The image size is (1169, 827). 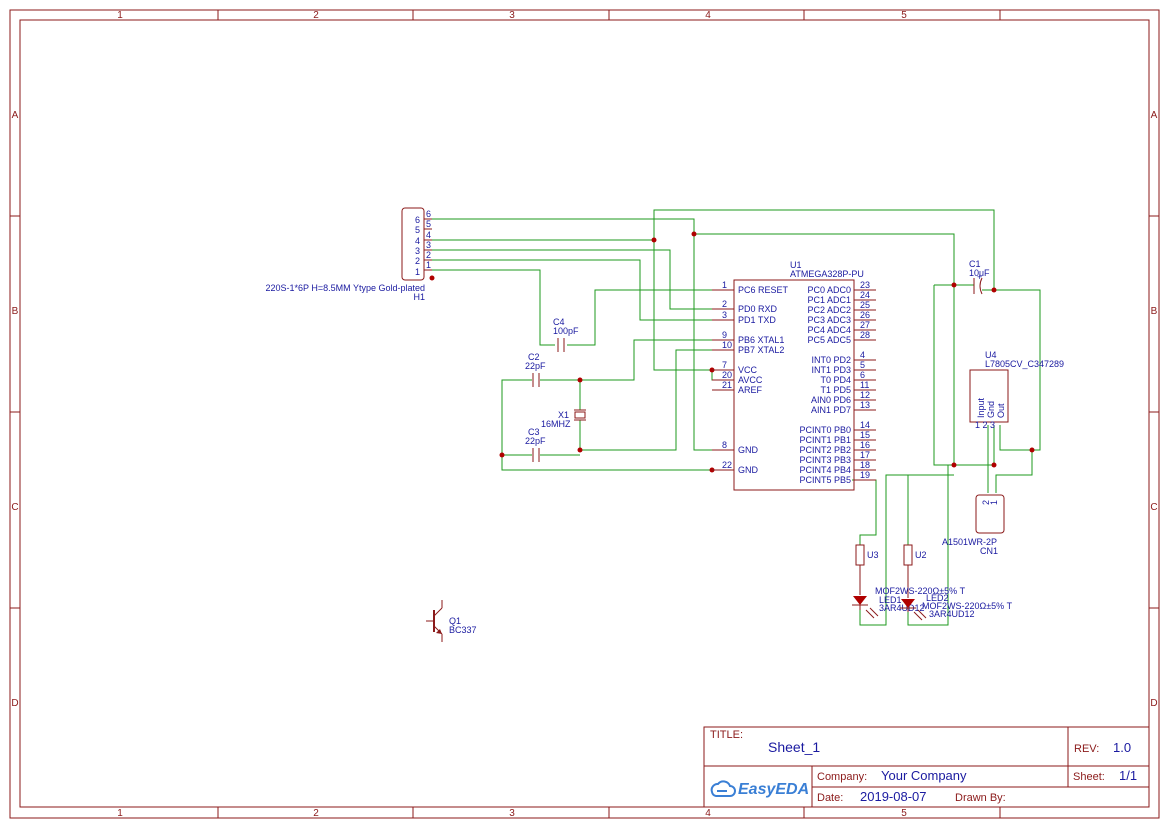 What do you see at coordinates (617, 462) in the screenshot?
I see `wire-c3-gnd` at bounding box center [617, 462].